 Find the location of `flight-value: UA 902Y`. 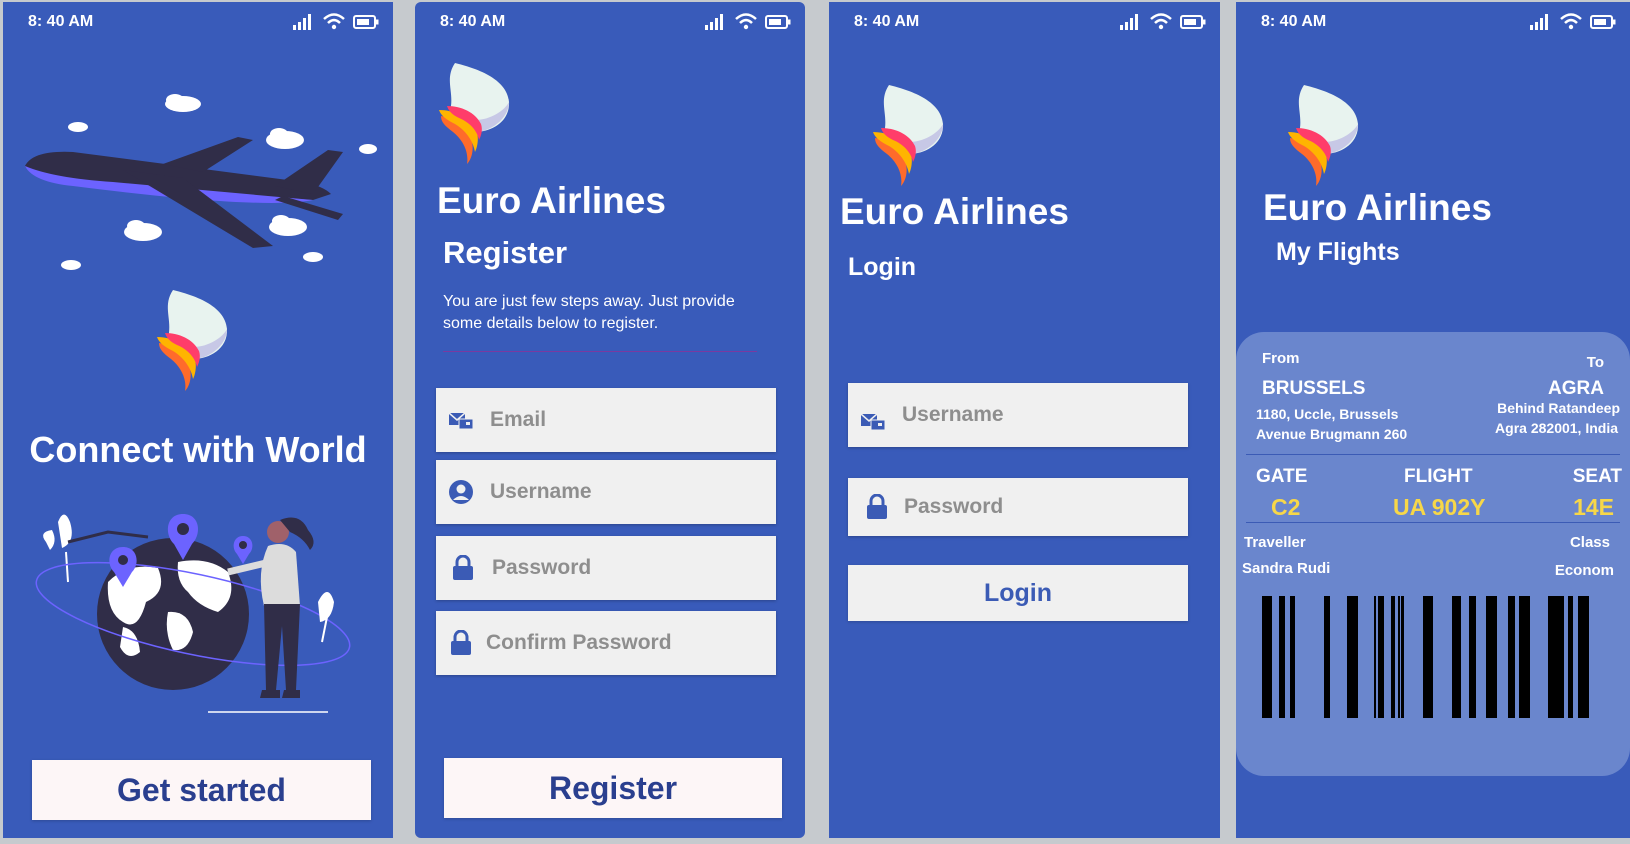

flight-value: UA 902Y is located at coordinates (1439, 507).